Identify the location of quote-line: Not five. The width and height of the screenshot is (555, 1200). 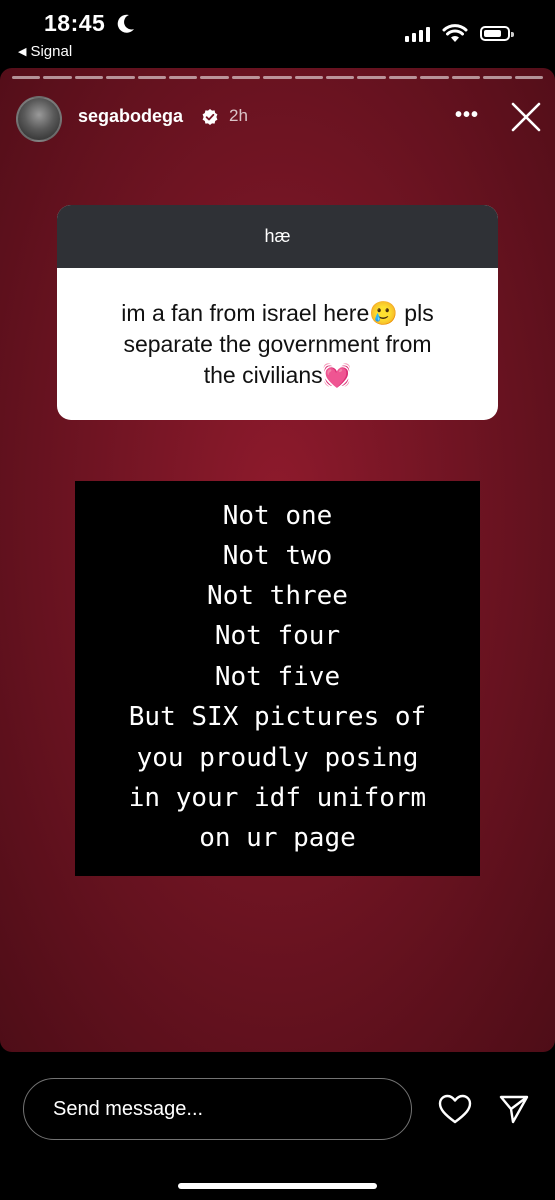
(277, 677).